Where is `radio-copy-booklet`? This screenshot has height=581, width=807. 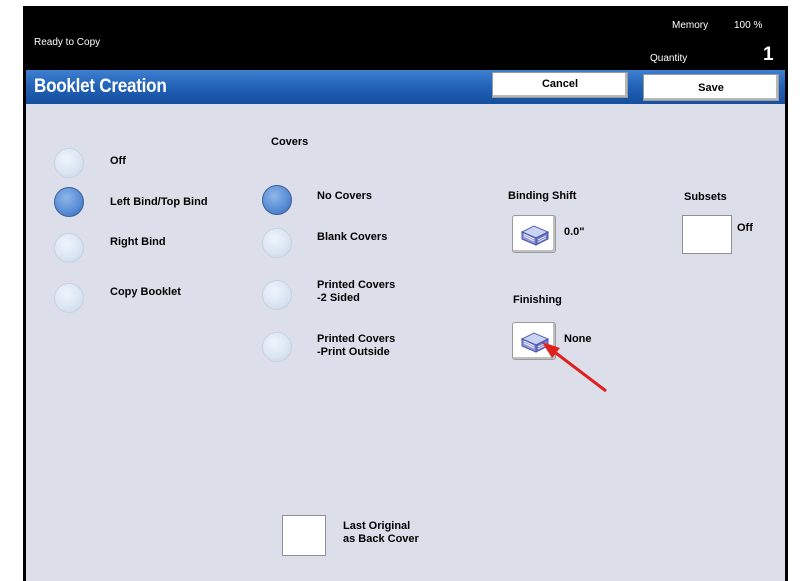
radio-copy-booklet is located at coordinates (69, 298).